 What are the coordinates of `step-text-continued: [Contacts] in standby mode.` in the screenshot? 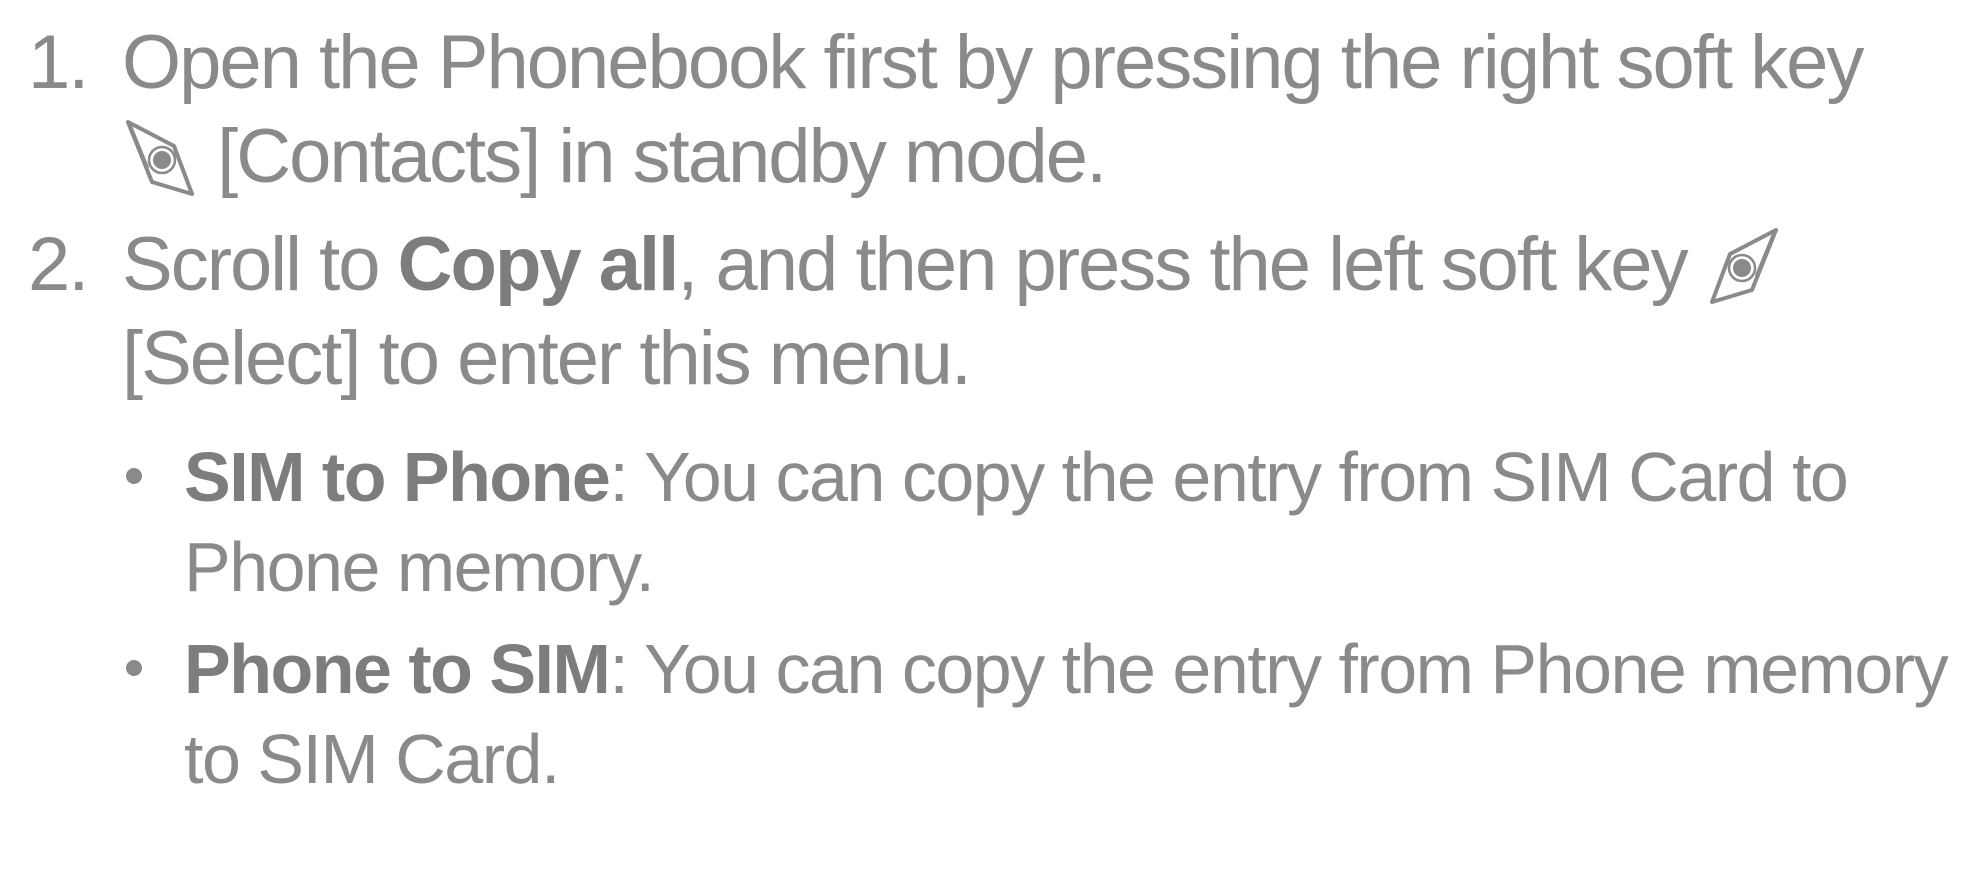 It's located at (662, 156).